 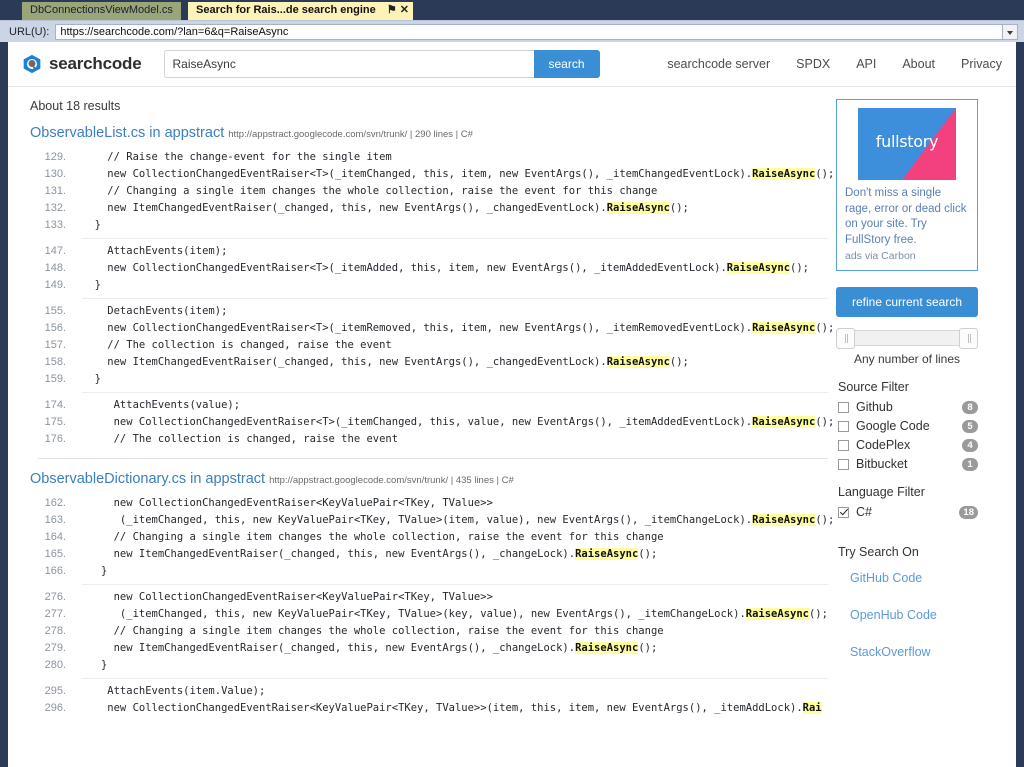 I want to click on line-code: DetachEvents(item);, so click(x=154, y=311).